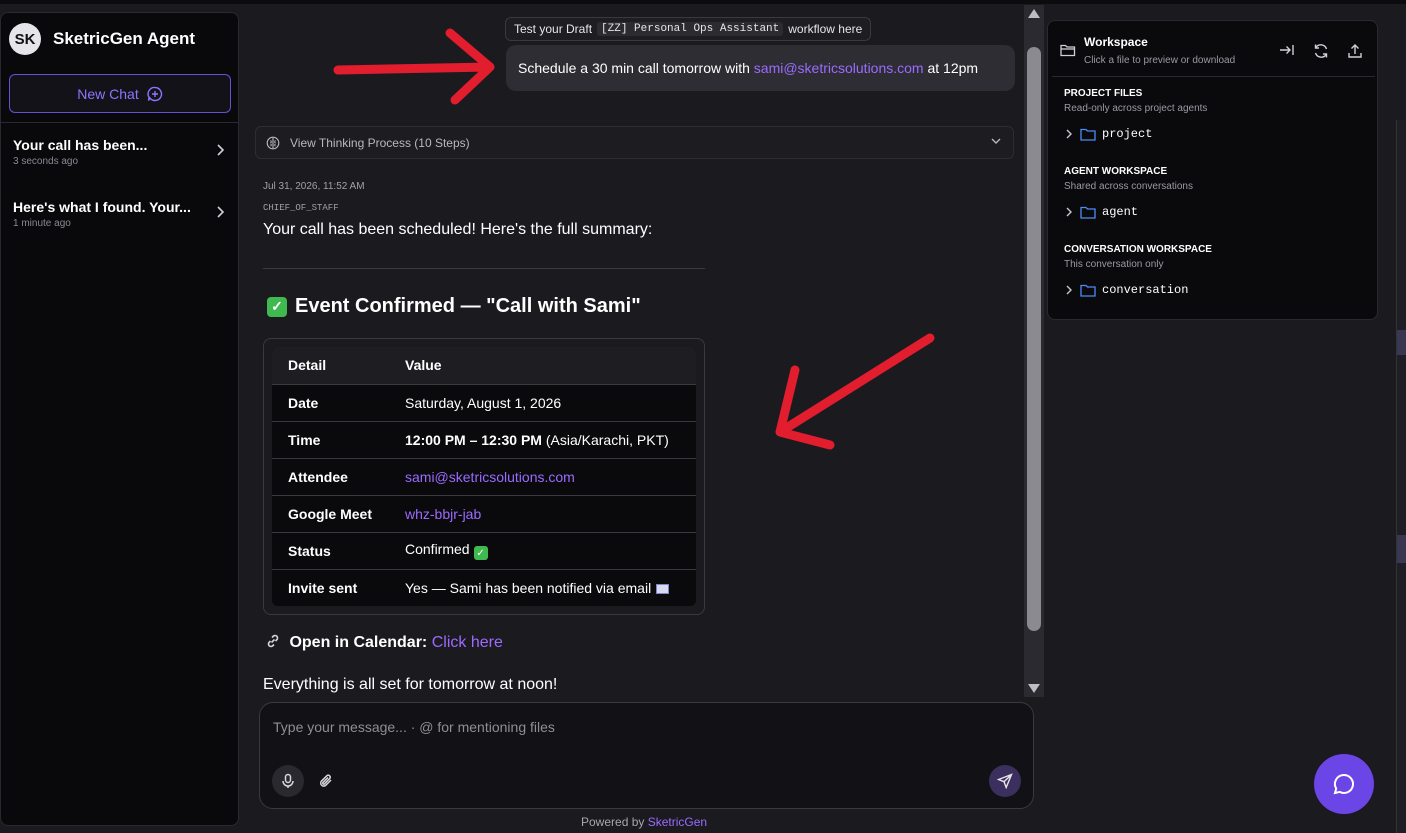  Describe the element at coordinates (553, 29) in the screenshot. I see `draft-prefix: Test your Draft` at that location.